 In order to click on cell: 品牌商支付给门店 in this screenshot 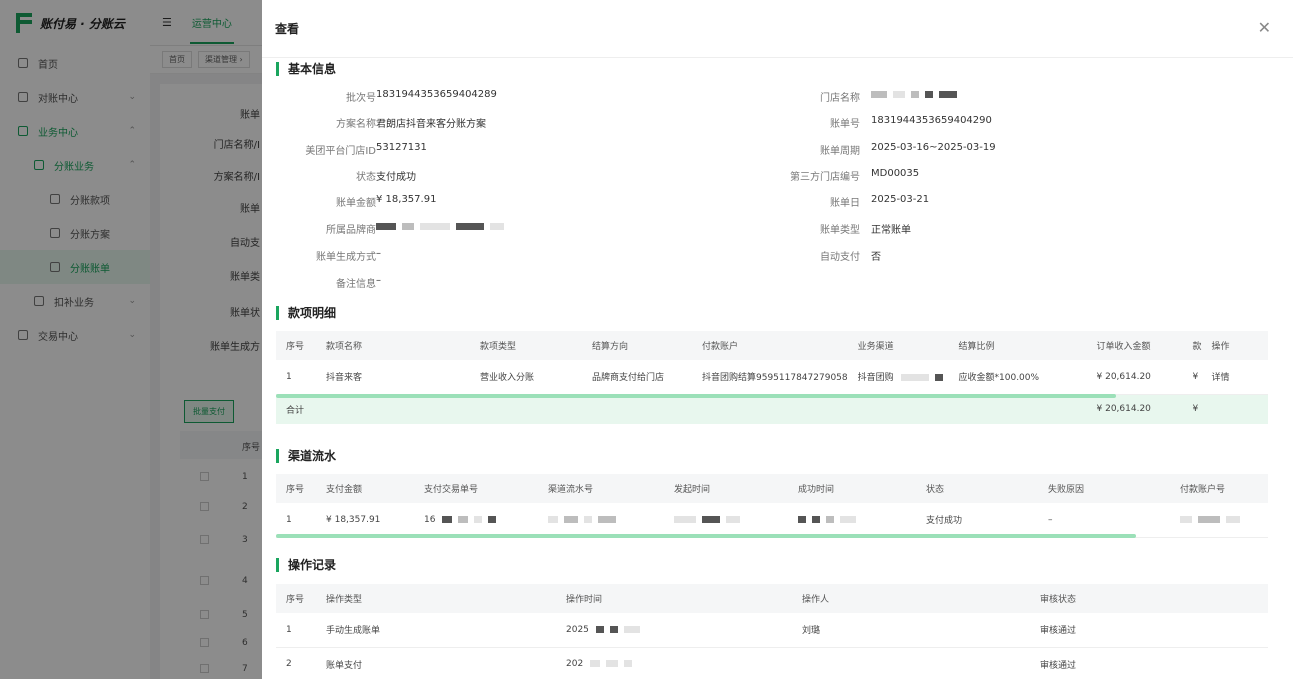, I will do `click(637, 377)`.